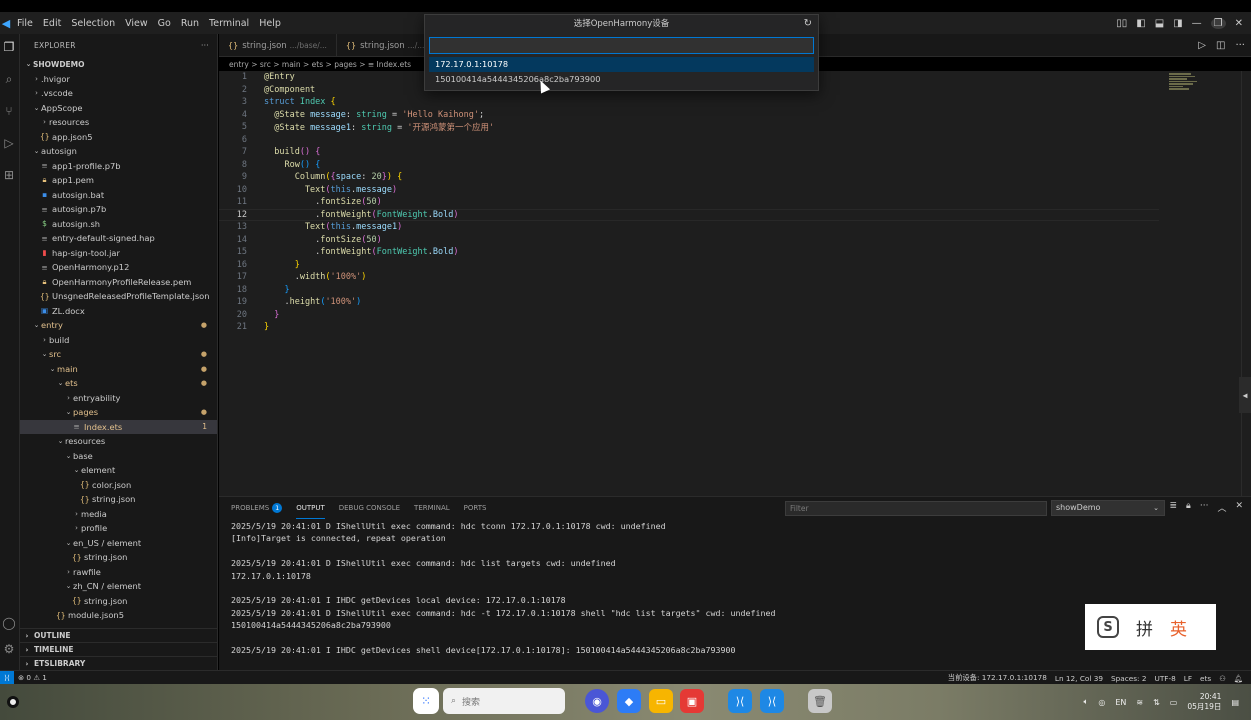 The height and width of the screenshot is (720, 1251). What do you see at coordinates (1204, 507) in the screenshot?
I see `more-icon: ···` at bounding box center [1204, 507].